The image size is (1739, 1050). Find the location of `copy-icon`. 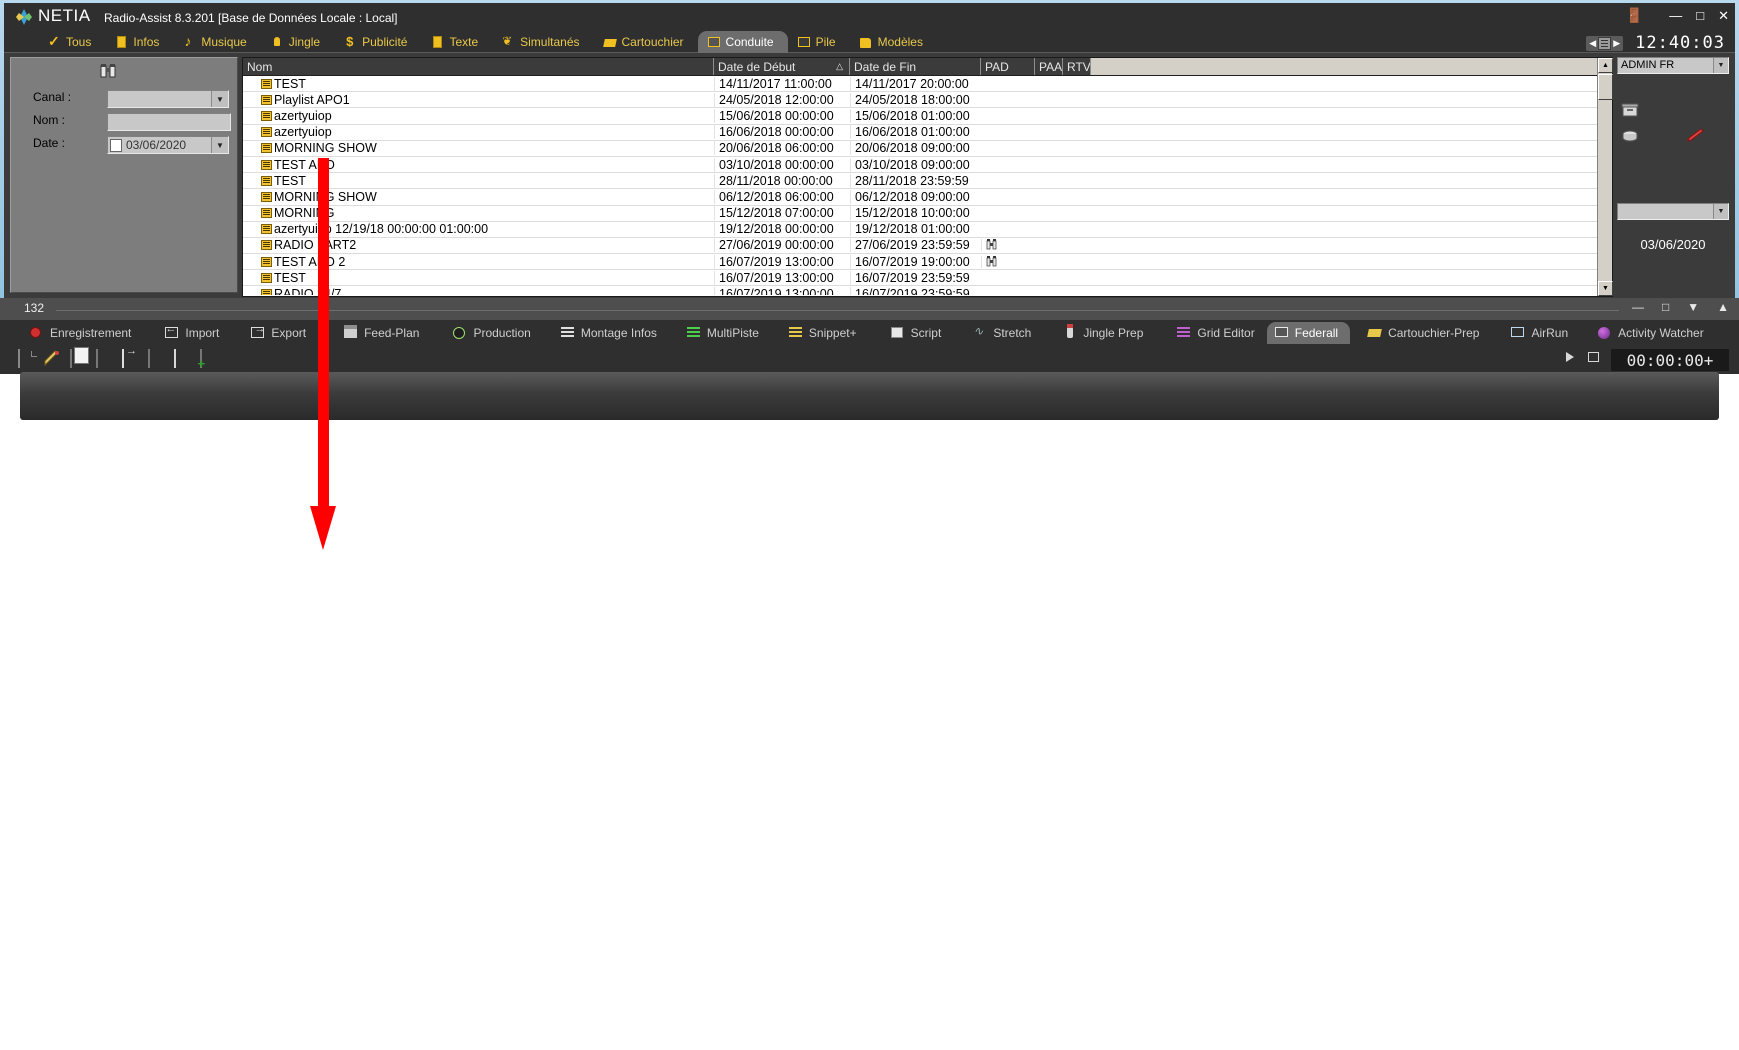

copy-icon is located at coordinates (80, 358).